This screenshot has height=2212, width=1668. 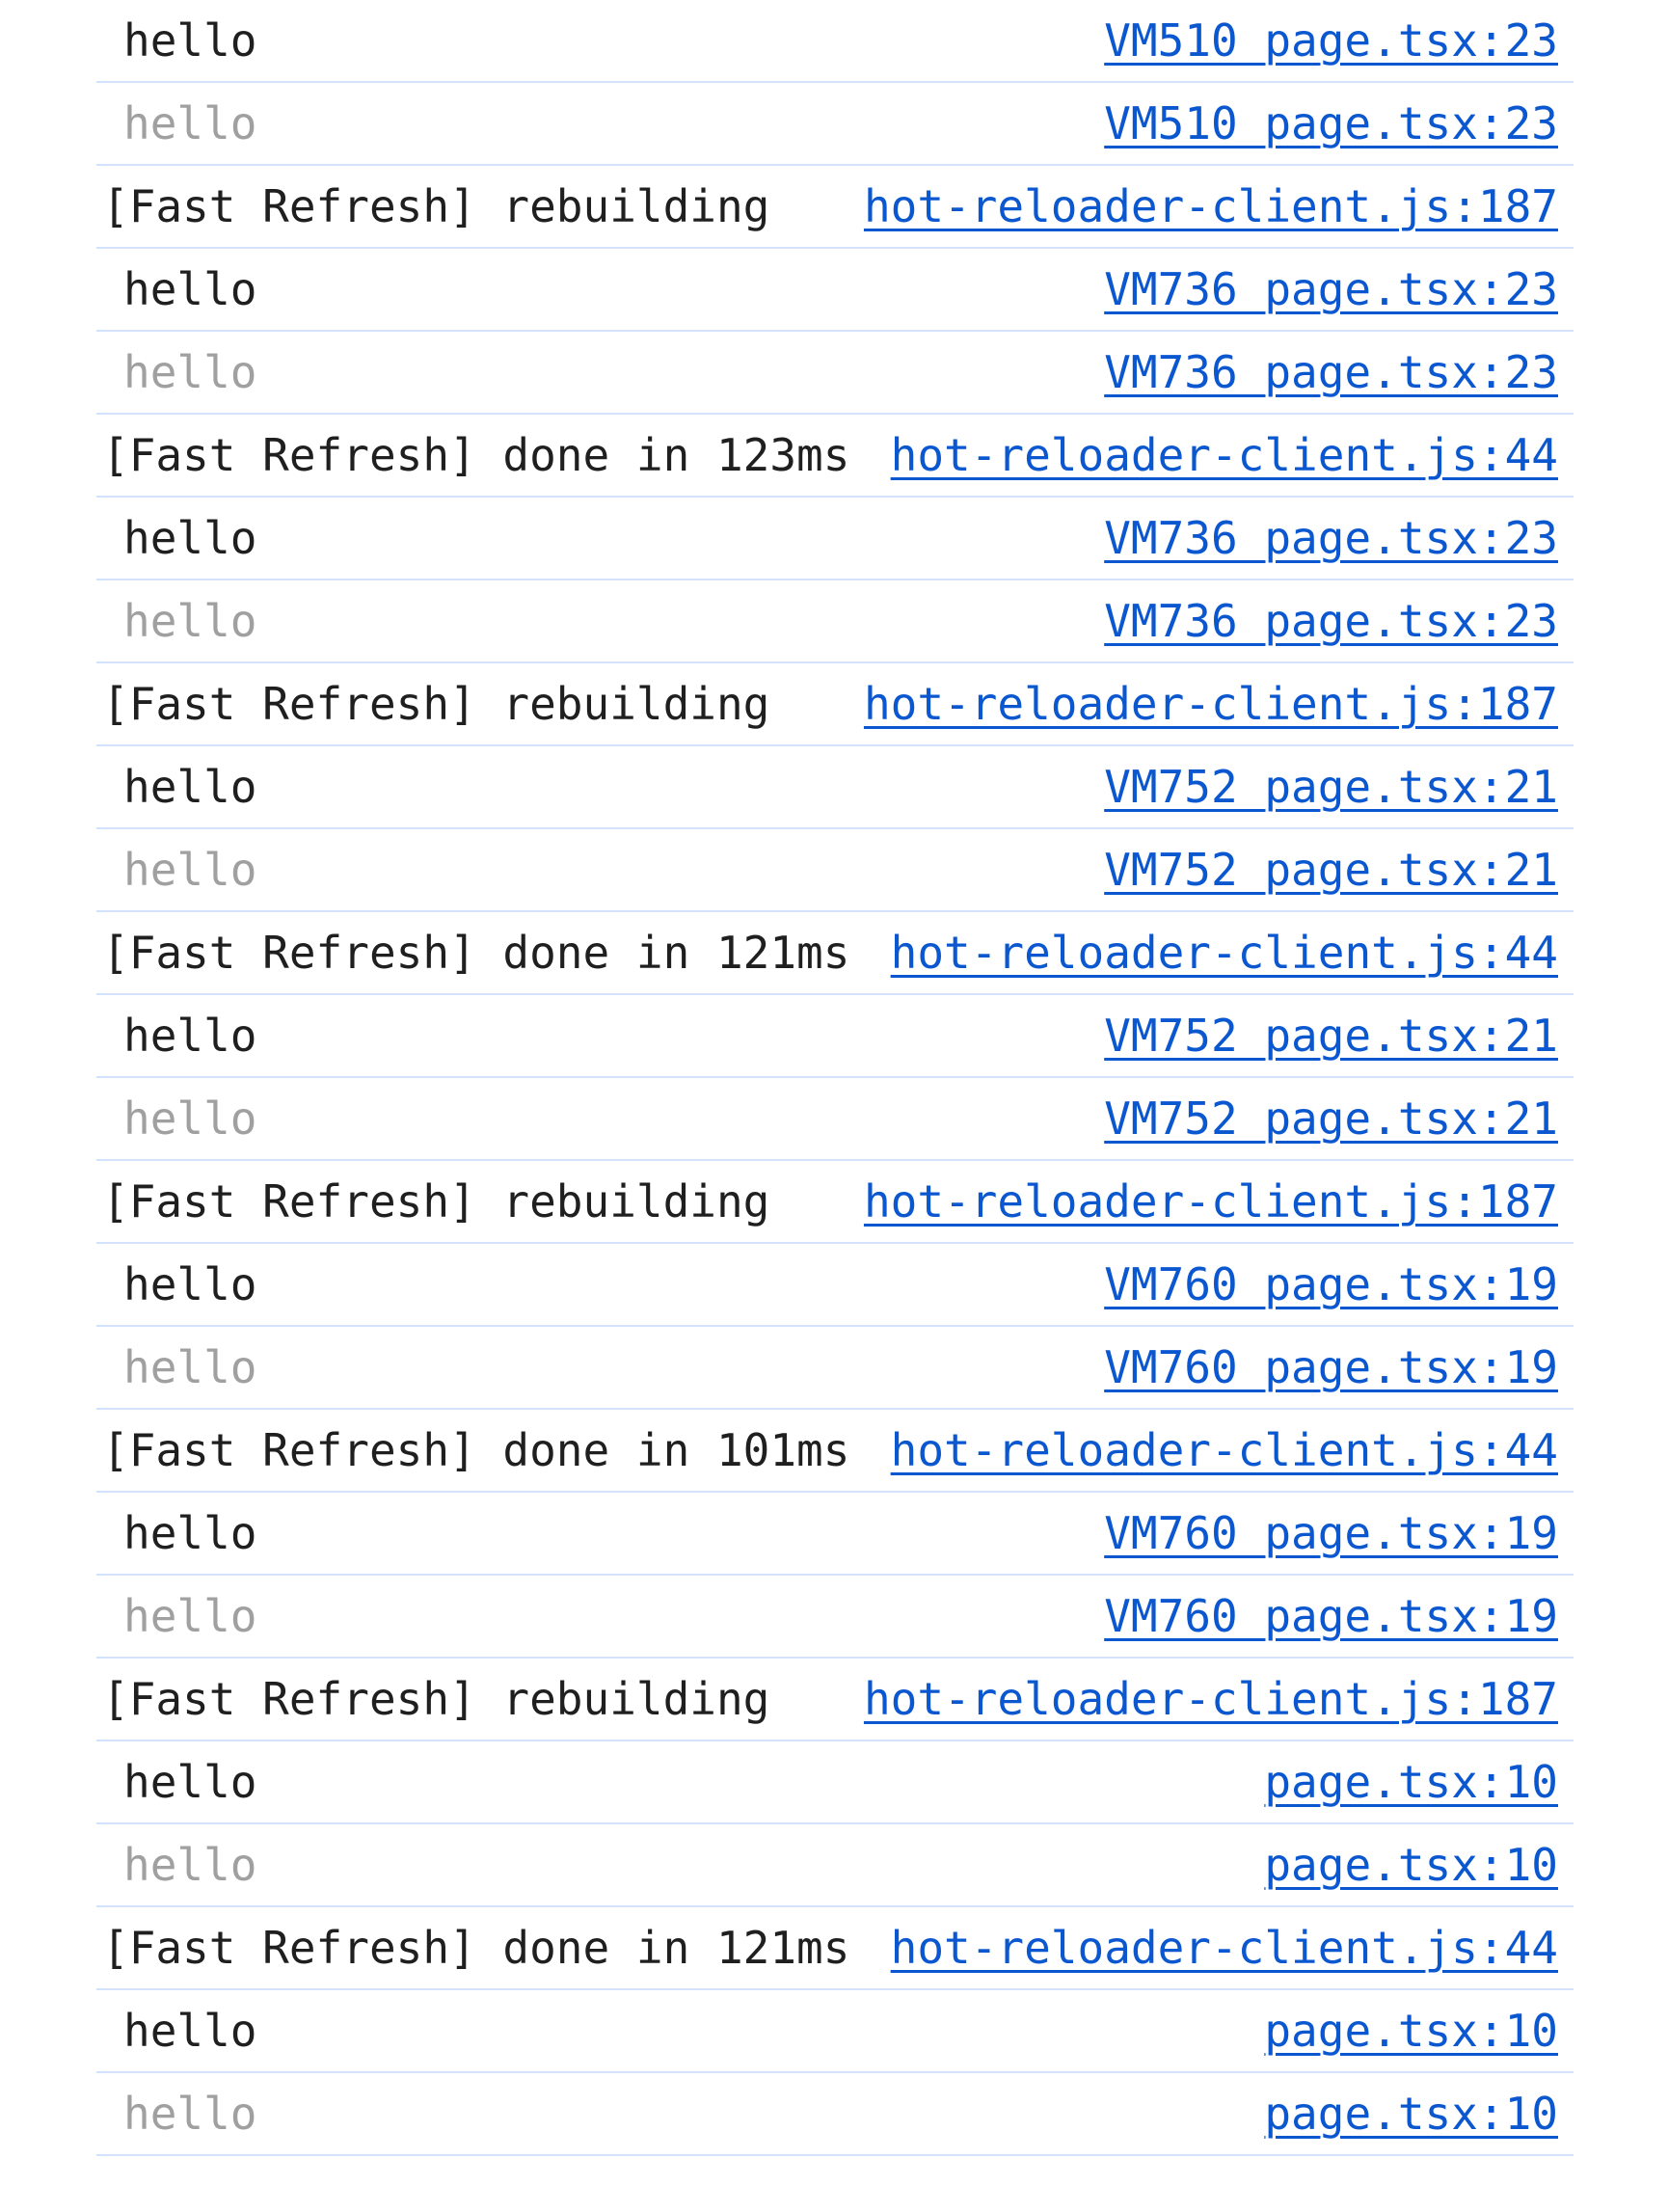 I want to click on console-info-text: [Fast Refresh] done in 123ms, so click(x=476, y=455).